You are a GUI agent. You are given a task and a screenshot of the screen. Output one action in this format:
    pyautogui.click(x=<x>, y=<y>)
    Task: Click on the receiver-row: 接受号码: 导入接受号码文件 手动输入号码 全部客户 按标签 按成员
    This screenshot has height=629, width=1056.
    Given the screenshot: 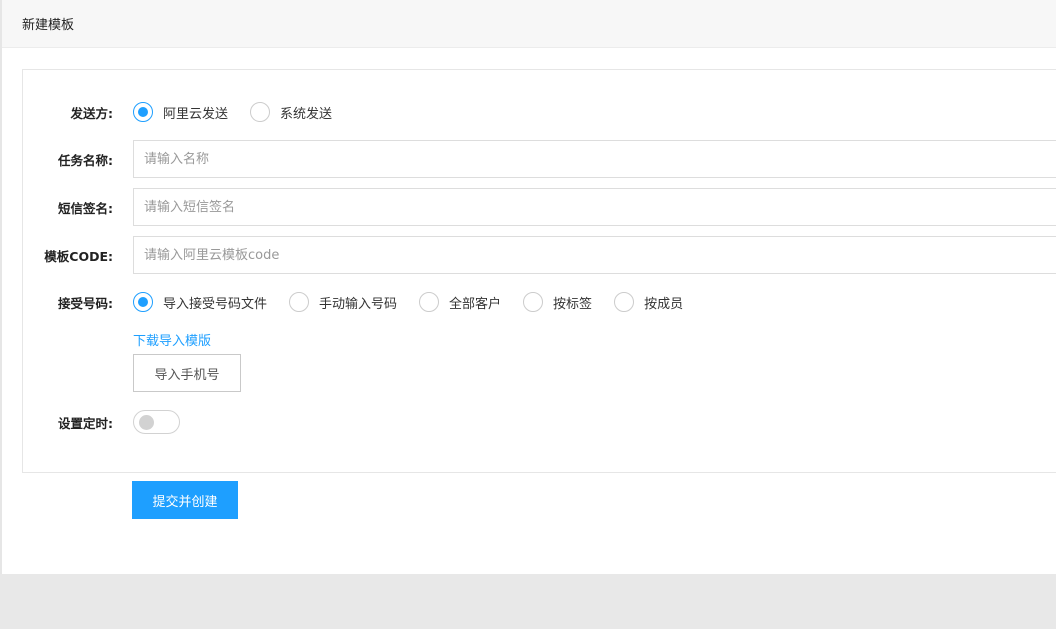 What is the action you would take?
    pyautogui.click(x=364, y=302)
    